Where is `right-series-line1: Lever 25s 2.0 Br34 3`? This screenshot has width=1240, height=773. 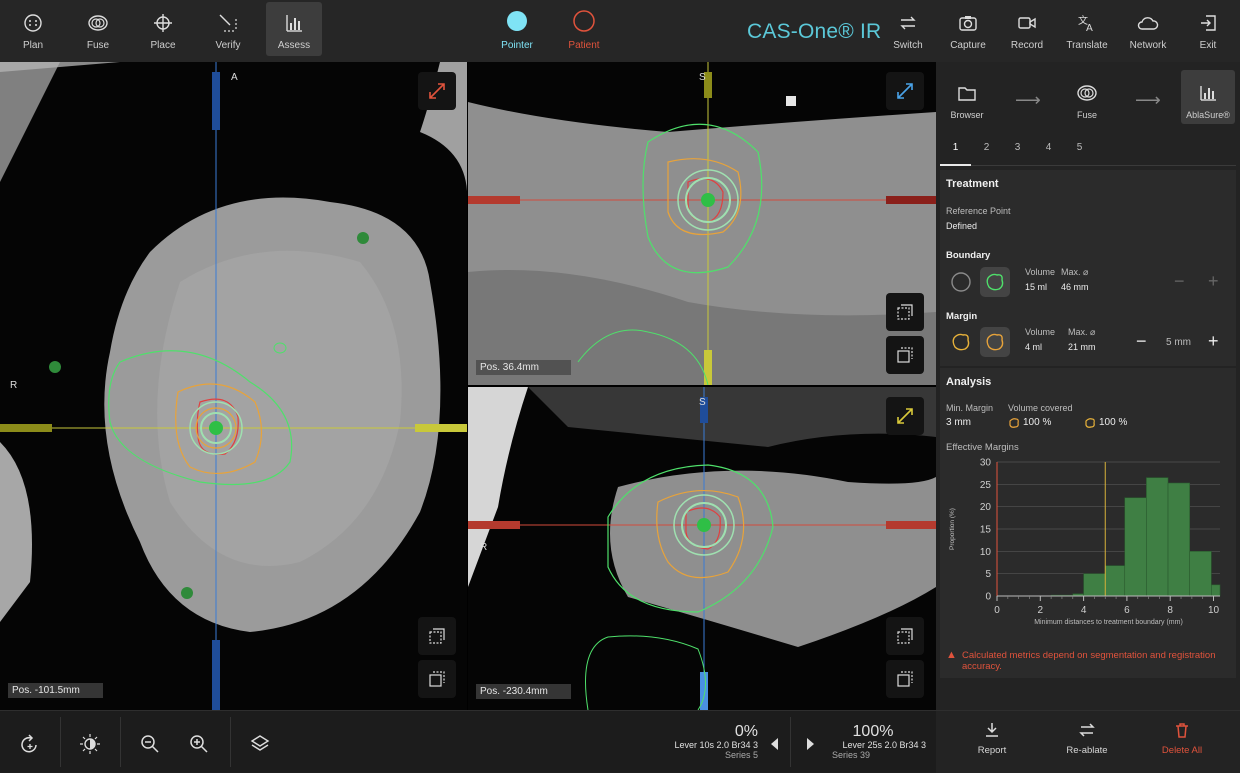 right-series-line1: Lever 25s 2.0 Br34 3 is located at coordinates (884, 745).